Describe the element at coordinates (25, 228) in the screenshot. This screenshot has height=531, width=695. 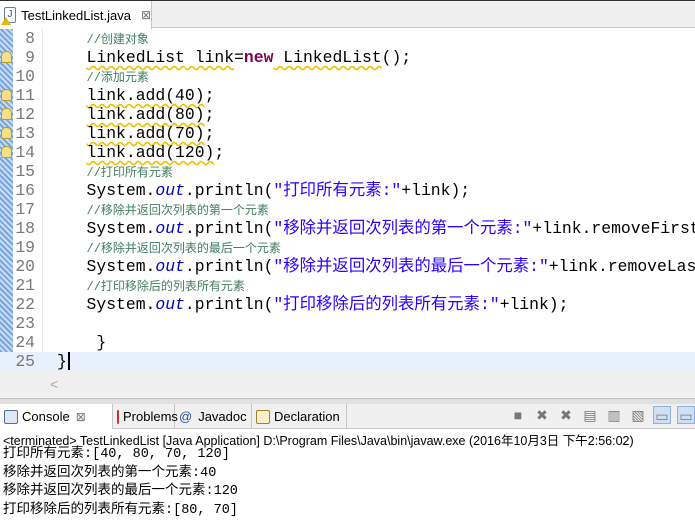
I see `line-number: 18` at that location.